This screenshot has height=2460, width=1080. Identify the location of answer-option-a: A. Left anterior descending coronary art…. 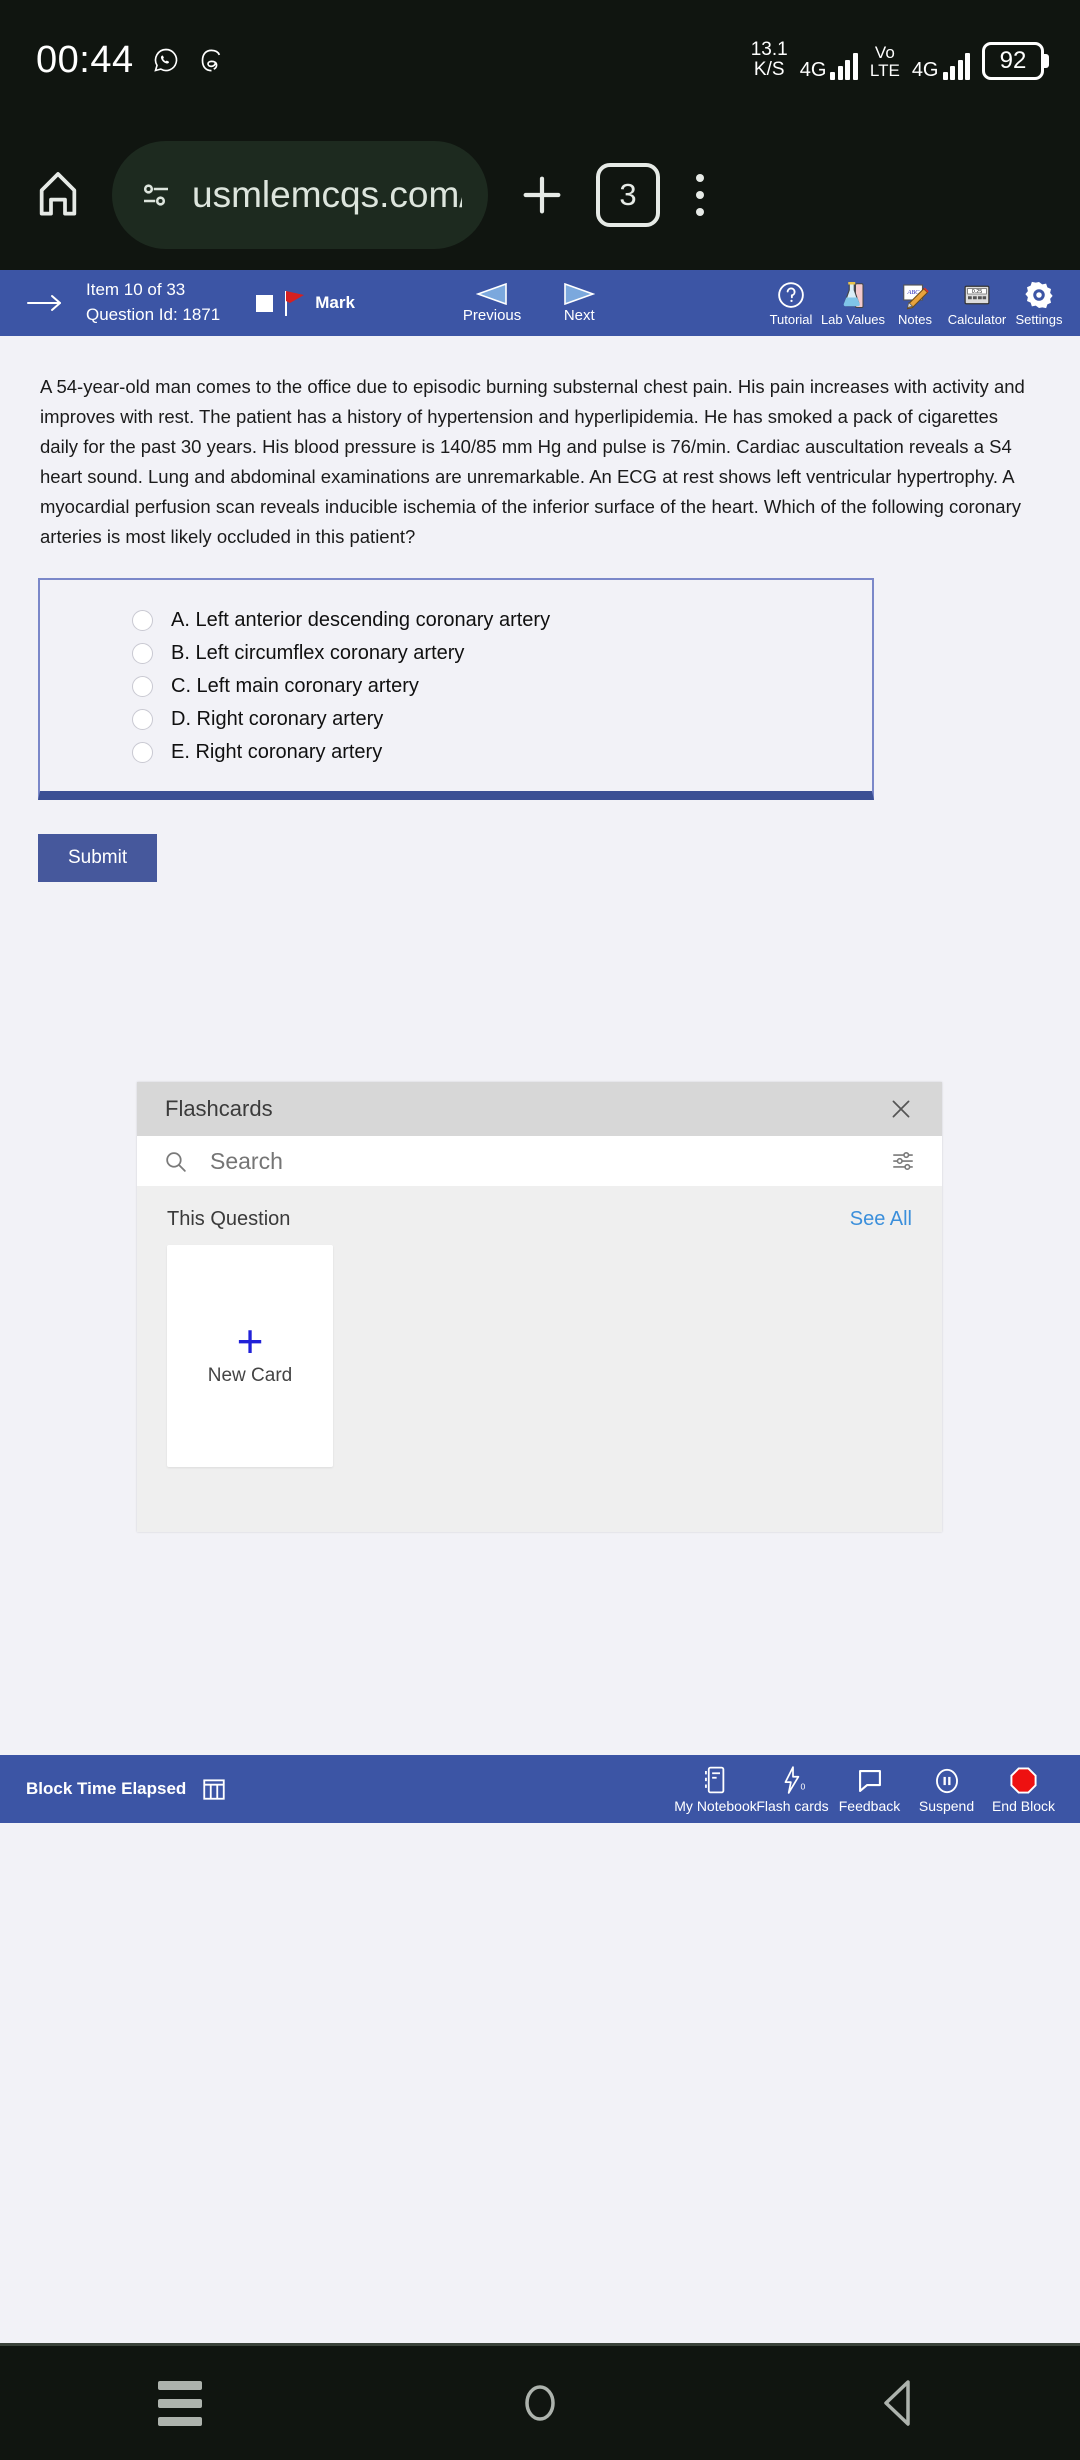
(456, 620).